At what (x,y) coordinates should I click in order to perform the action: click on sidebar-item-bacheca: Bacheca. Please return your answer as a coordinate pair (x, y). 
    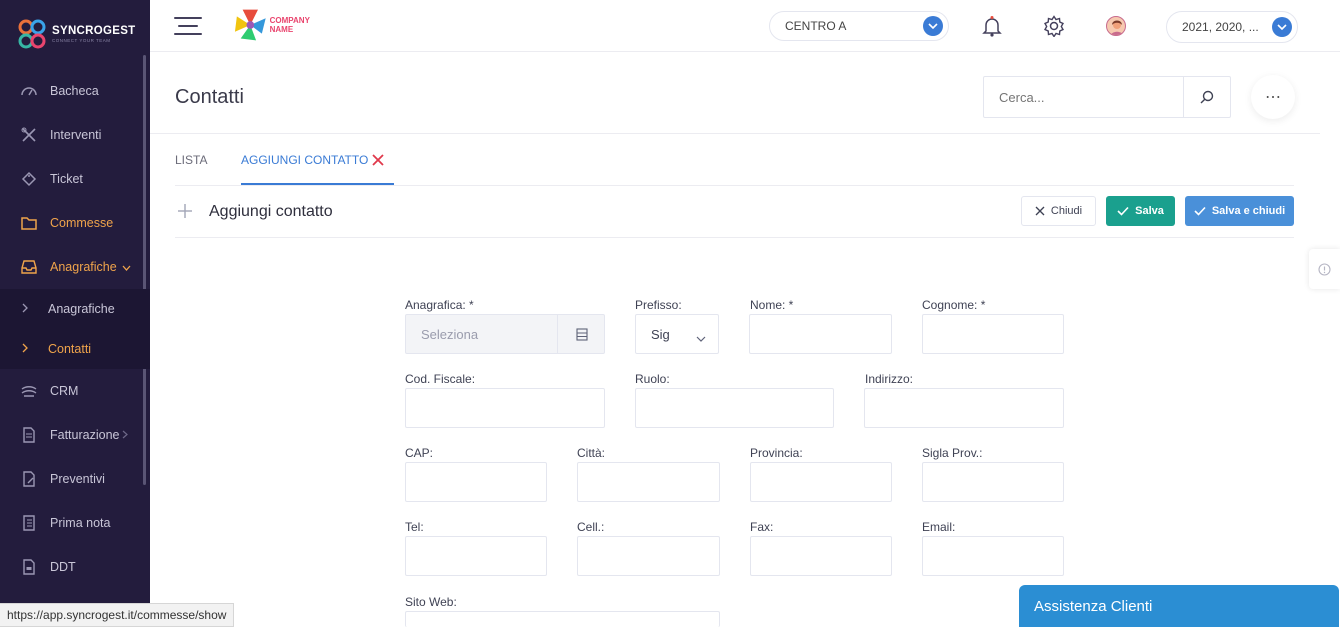
    Looking at the image, I should click on (75, 91).